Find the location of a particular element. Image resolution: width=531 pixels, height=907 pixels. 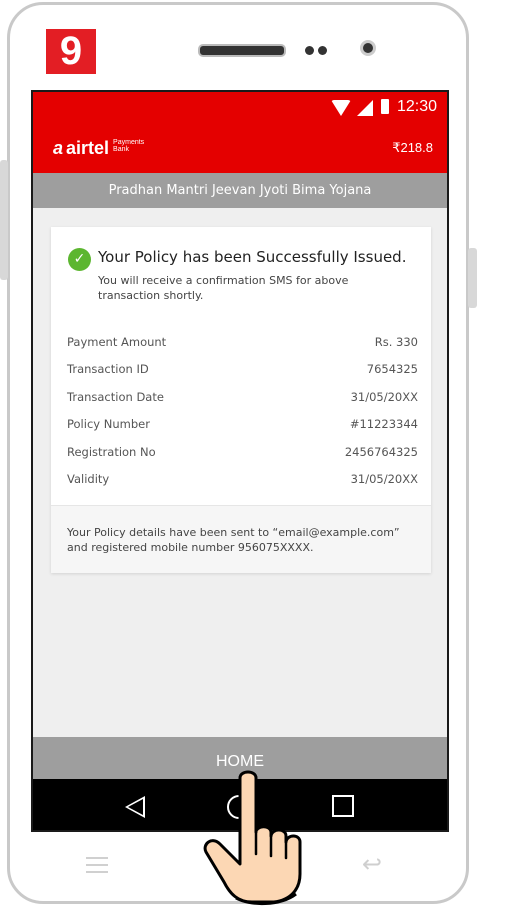

payments-bank-label: Payments Bank is located at coordinates (129, 145).